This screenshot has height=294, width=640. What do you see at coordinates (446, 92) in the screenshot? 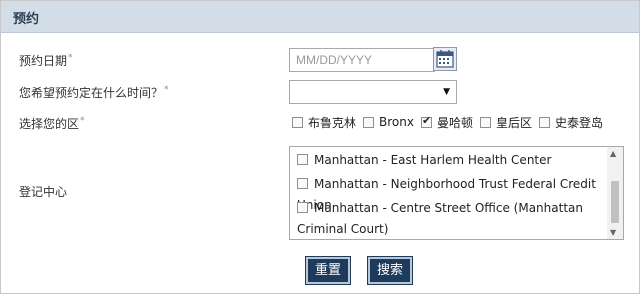
I see `dropdown-arrow-icon: ▼` at bounding box center [446, 92].